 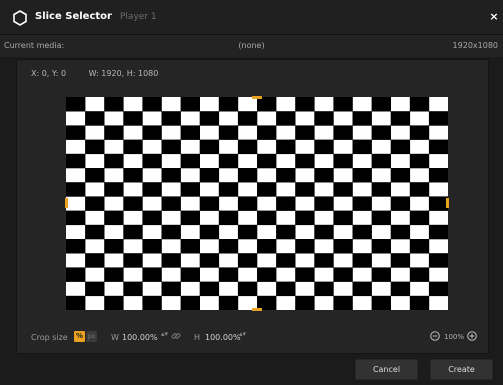 I want to click on link-icon, so click(x=176, y=336).